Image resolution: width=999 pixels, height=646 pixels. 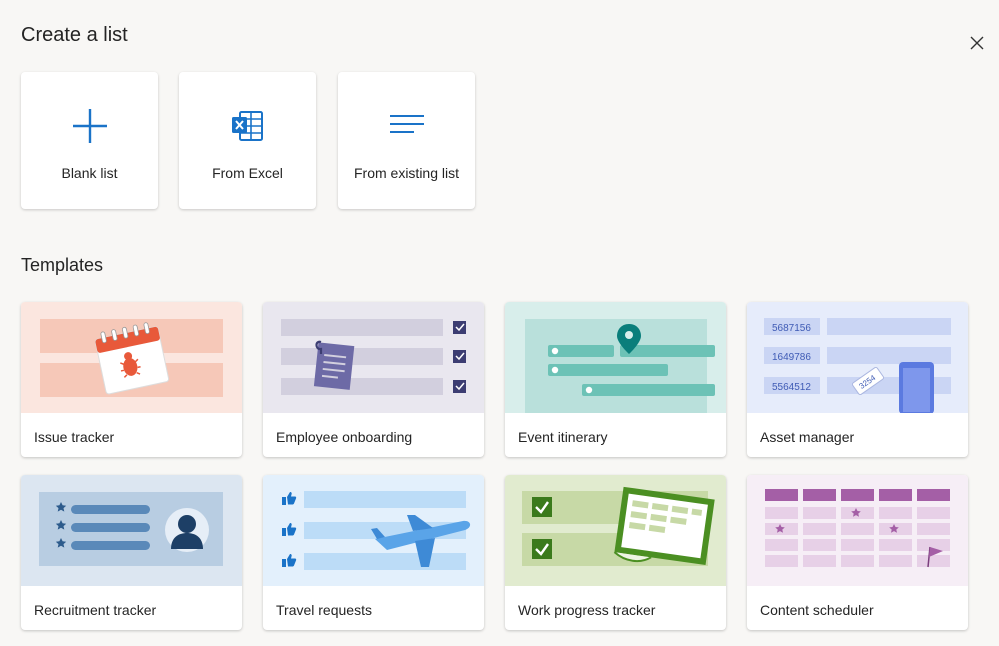 What do you see at coordinates (187, 530) in the screenshot?
I see `candidate-profile-icon` at bounding box center [187, 530].